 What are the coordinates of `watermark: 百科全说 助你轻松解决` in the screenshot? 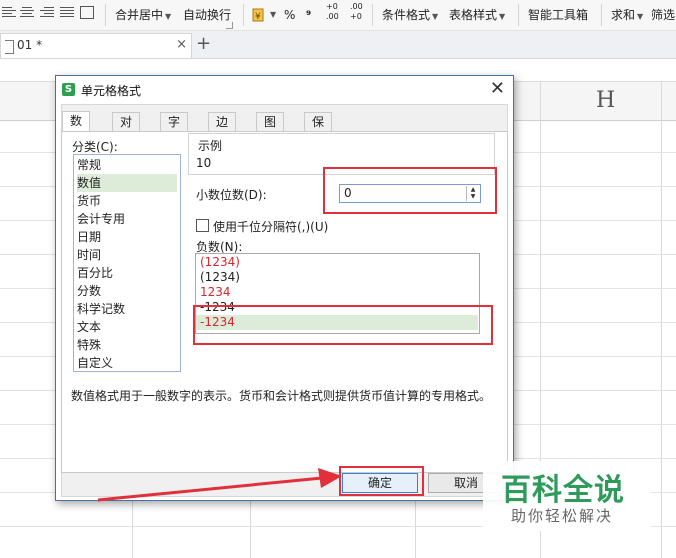 It's located at (567, 496).